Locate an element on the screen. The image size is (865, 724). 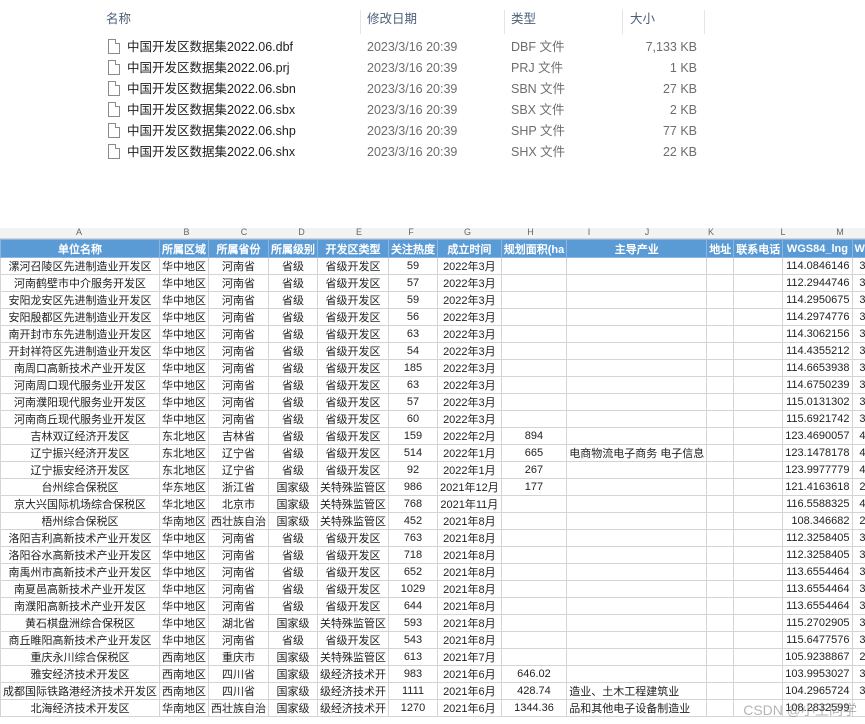
table-cell: 56 is located at coordinates (413, 317).